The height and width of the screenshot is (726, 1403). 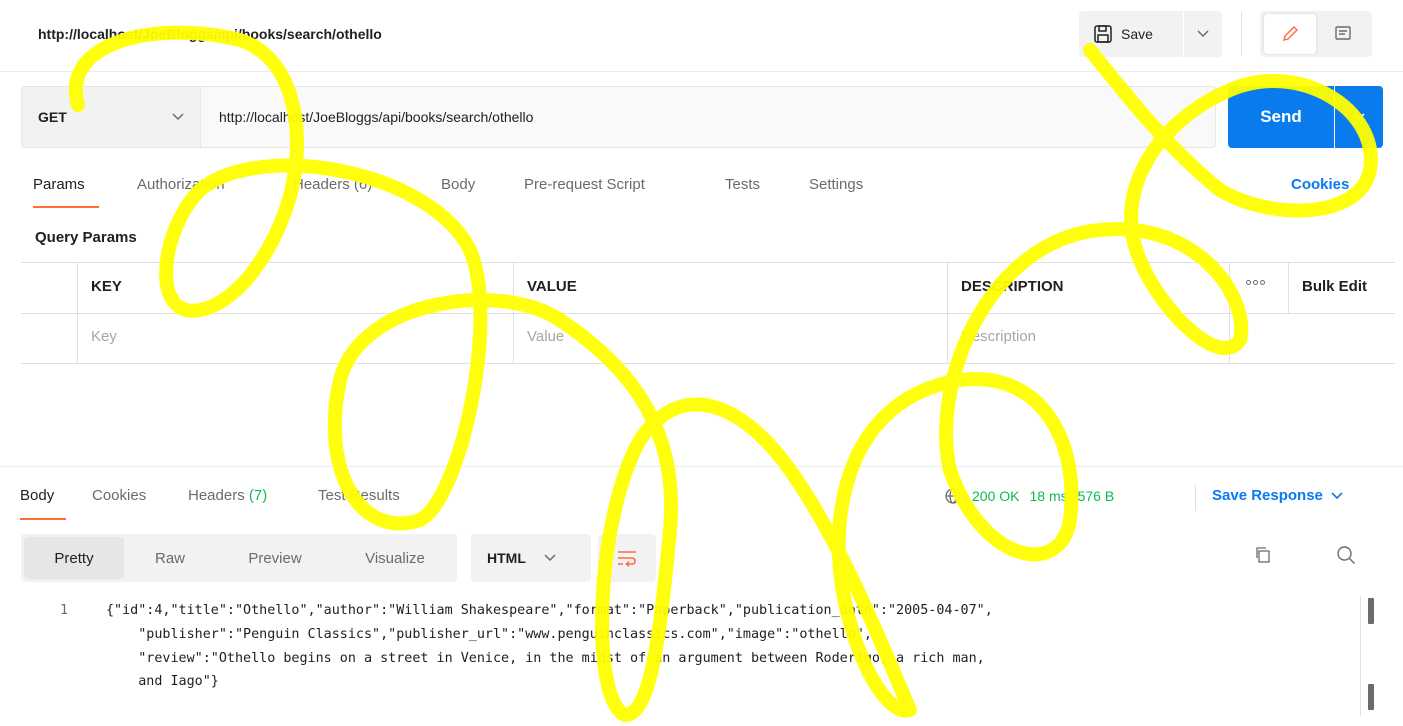 What do you see at coordinates (584, 184) in the screenshot?
I see `tab-pre-request-script: Pre-request Script` at bounding box center [584, 184].